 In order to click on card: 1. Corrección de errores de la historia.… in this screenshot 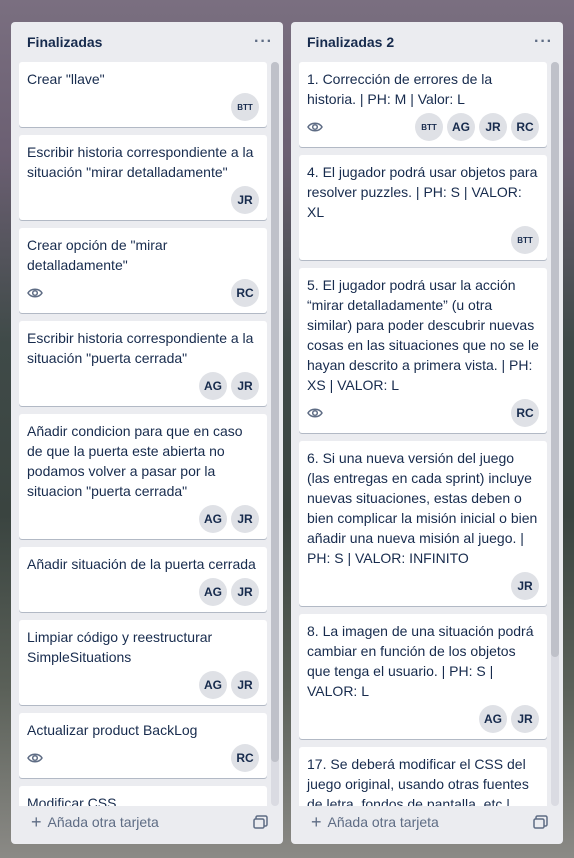, I will do `click(423, 104)`.